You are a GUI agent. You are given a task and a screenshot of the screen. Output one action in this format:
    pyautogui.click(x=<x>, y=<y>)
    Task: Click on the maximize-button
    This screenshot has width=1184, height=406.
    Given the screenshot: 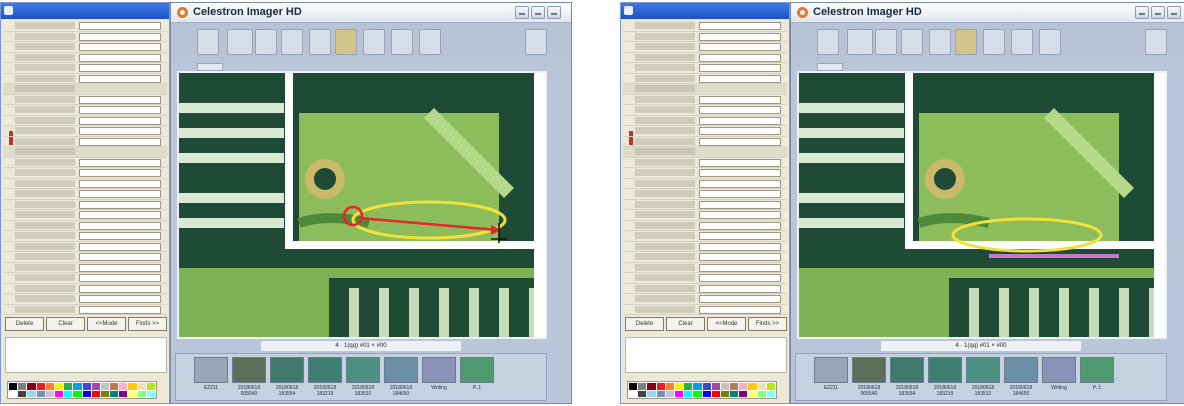 What is the action you would take?
    pyautogui.click(x=538, y=12)
    